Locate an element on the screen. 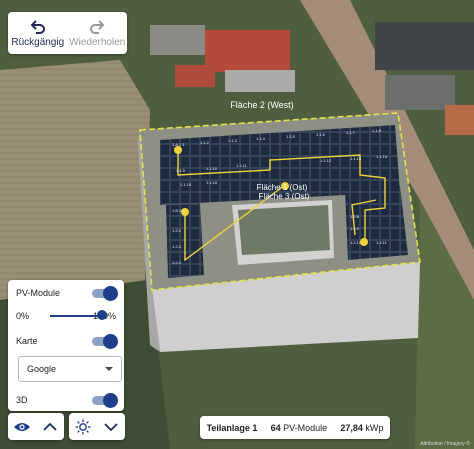 The height and width of the screenshot is (449, 474). opacity-slider is located at coordinates (66, 315).